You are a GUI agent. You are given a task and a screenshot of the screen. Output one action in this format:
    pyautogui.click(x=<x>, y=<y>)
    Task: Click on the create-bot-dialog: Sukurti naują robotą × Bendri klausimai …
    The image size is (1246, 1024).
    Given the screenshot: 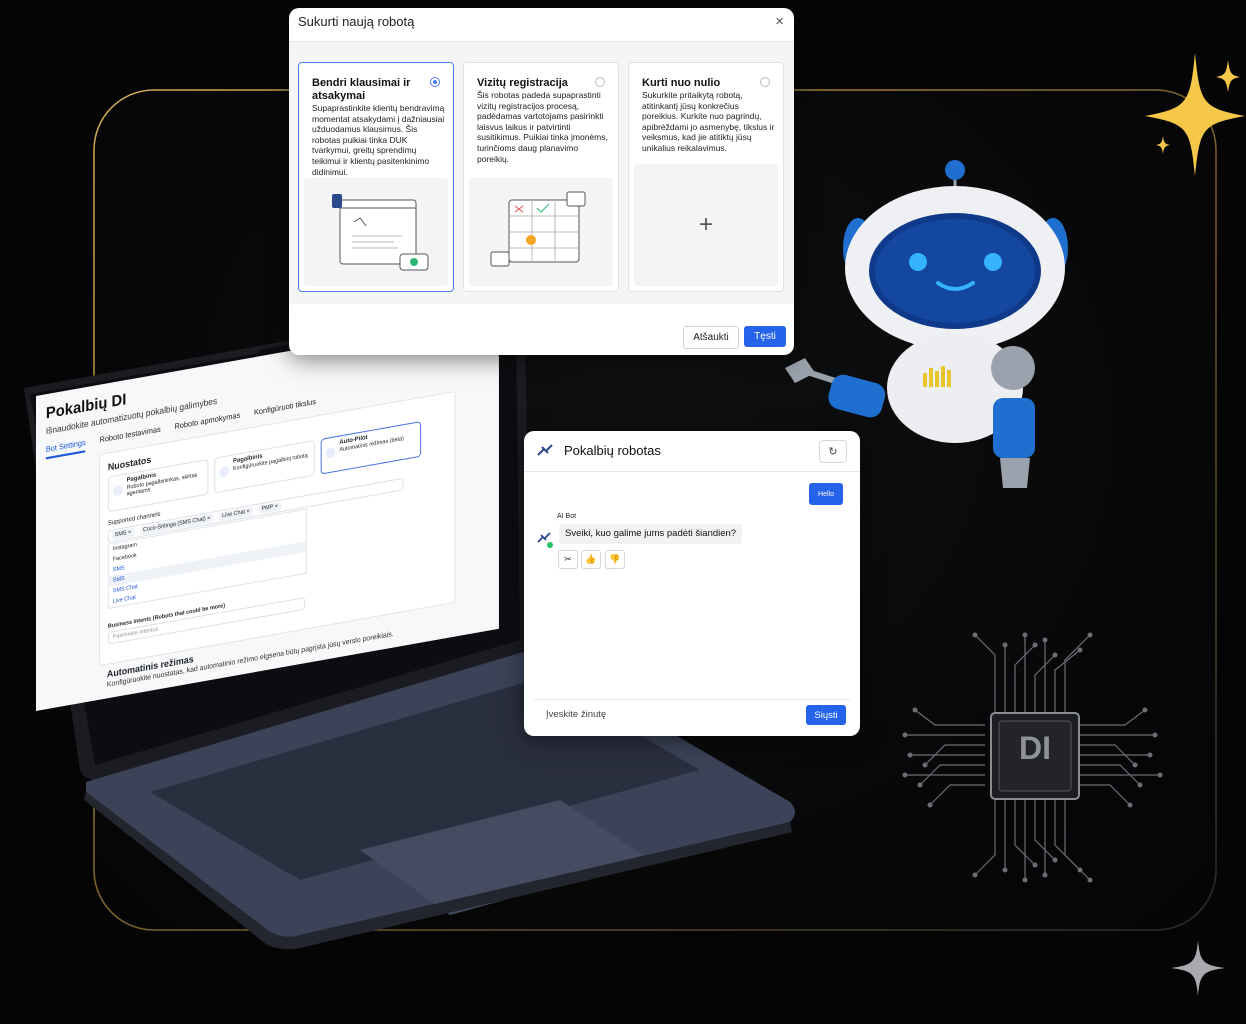 What is the action you would take?
    pyautogui.click(x=541, y=181)
    